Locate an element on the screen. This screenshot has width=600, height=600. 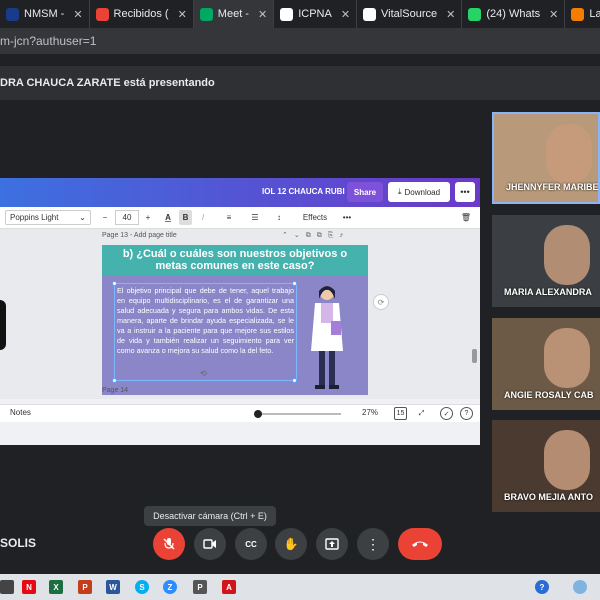
icpna-icon is located at coordinates (287, 14).